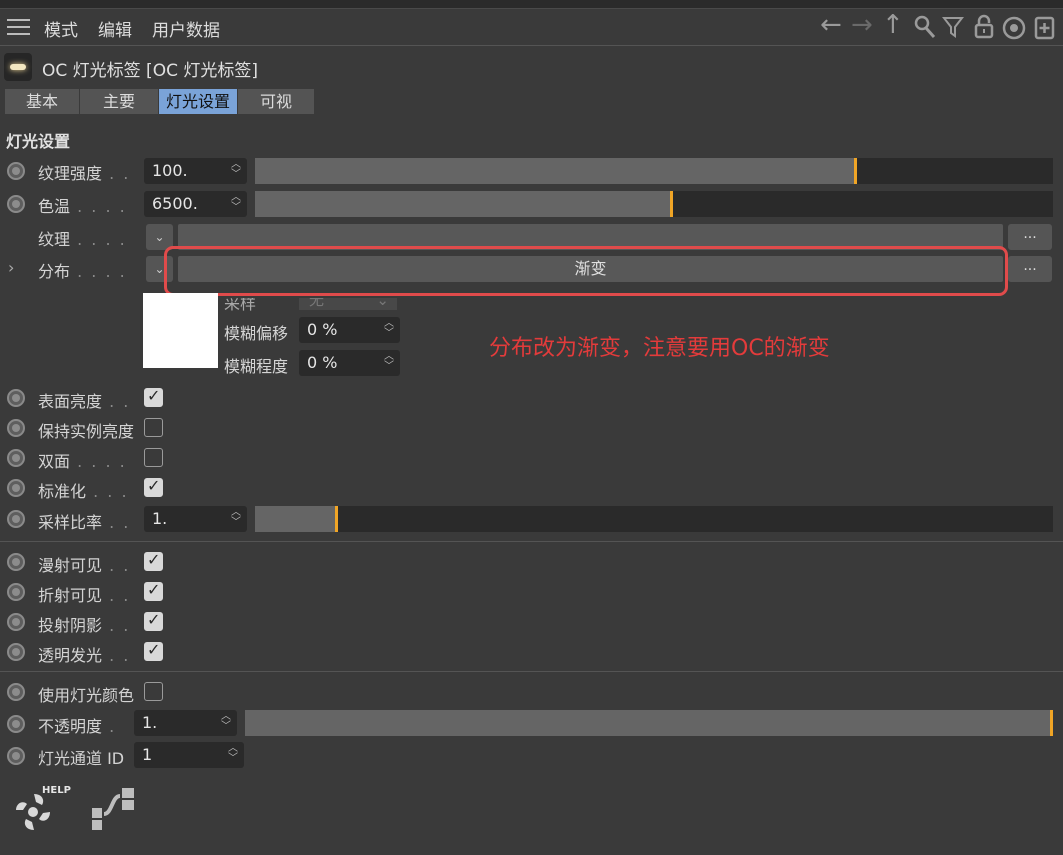 This screenshot has height=855, width=1063. What do you see at coordinates (82, 271) in the screenshot?
I see `param-label: 分布 . . . .` at bounding box center [82, 271].